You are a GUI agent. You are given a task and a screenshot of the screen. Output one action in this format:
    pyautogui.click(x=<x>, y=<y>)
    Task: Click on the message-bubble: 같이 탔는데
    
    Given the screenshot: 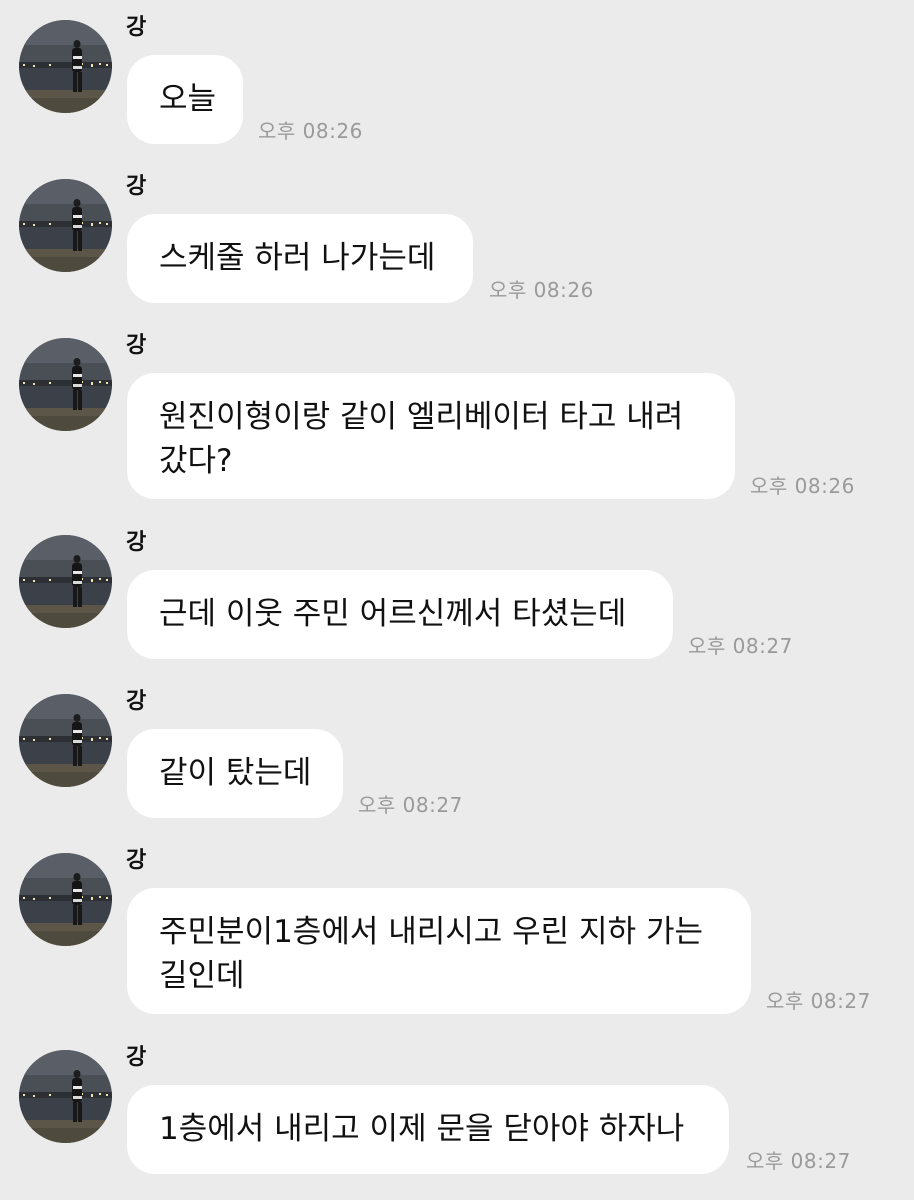 What is the action you would take?
    pyautogui.click(x=235, y=773)
    